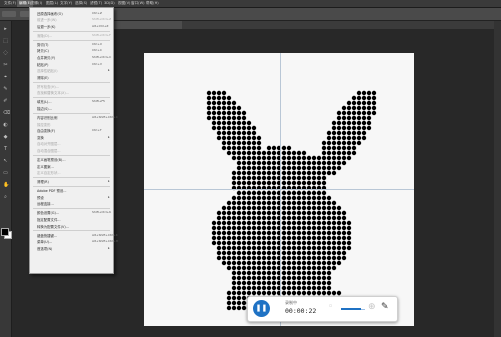 This screenshot has width=501, height=337. What do you see at coordinates (71, 182) in the screenshot?
I see `edit-menu-item: 清理(R) ▸` at bounding box center [71, 182].